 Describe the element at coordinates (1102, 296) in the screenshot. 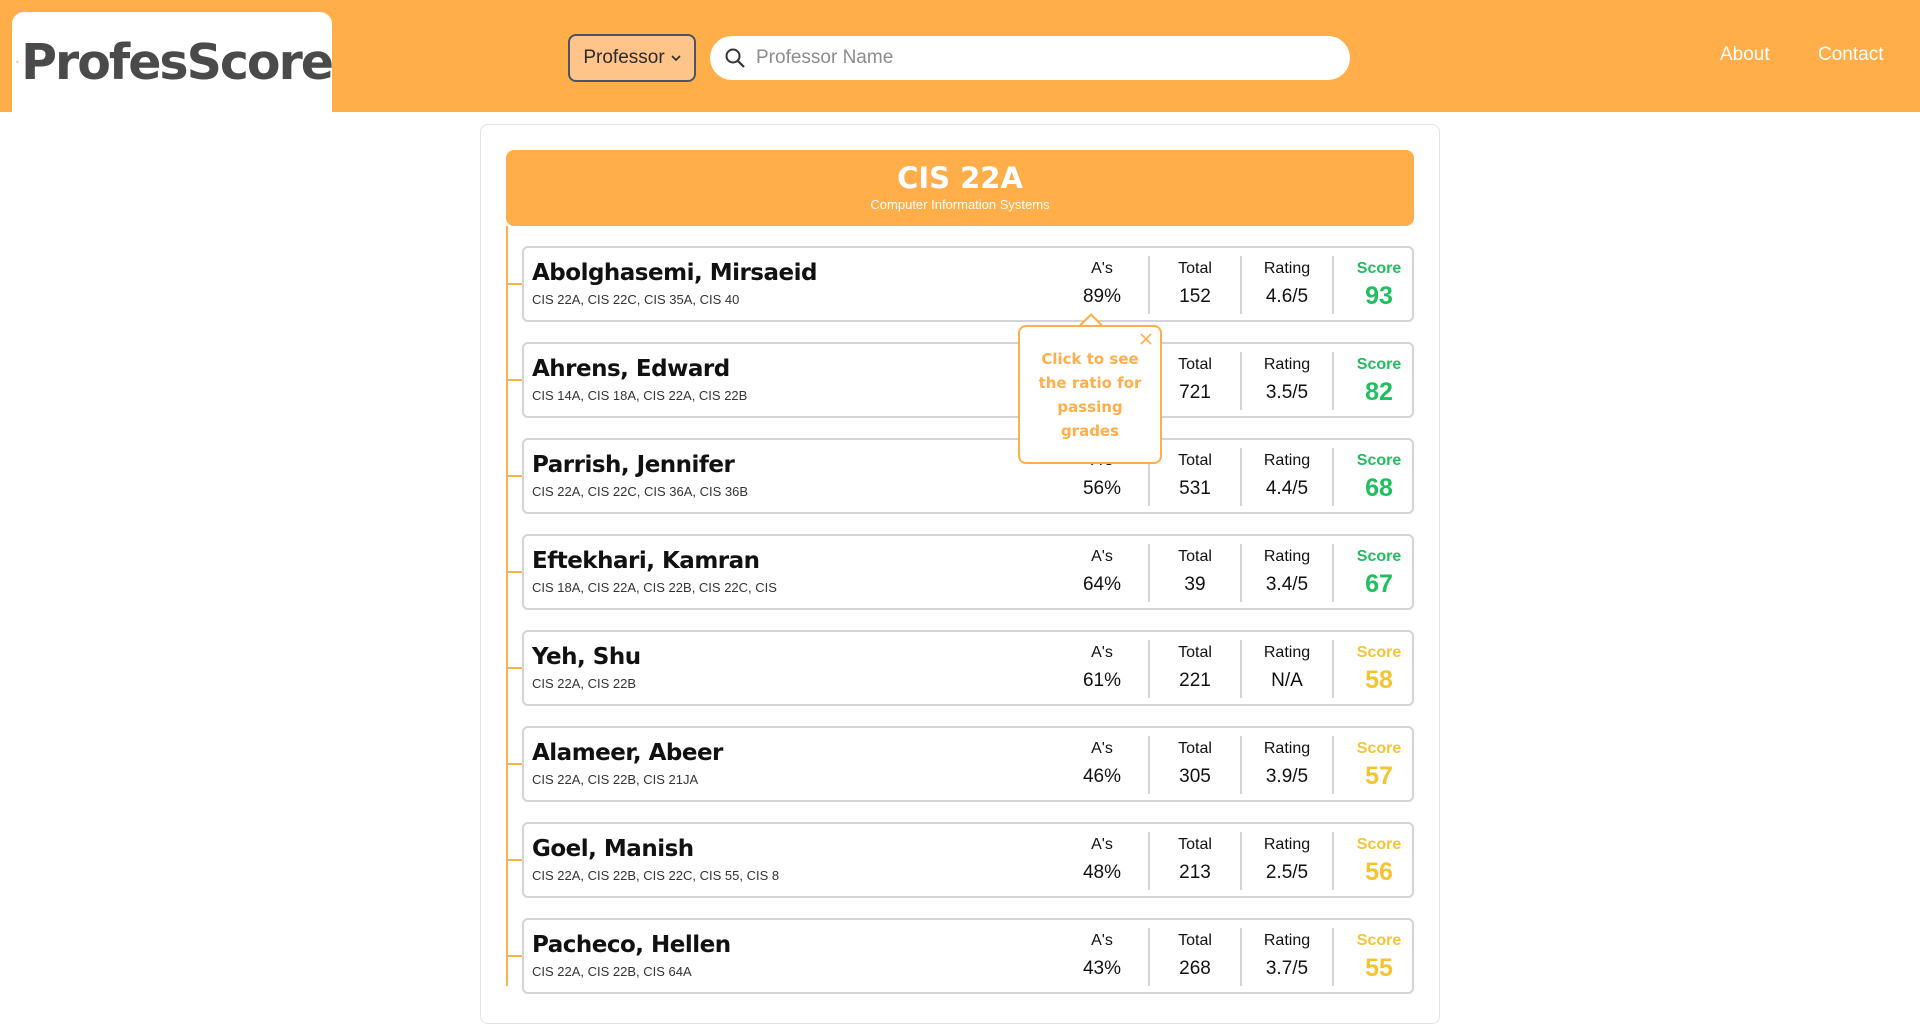

I see `stat-as-value: 89%` at that location.